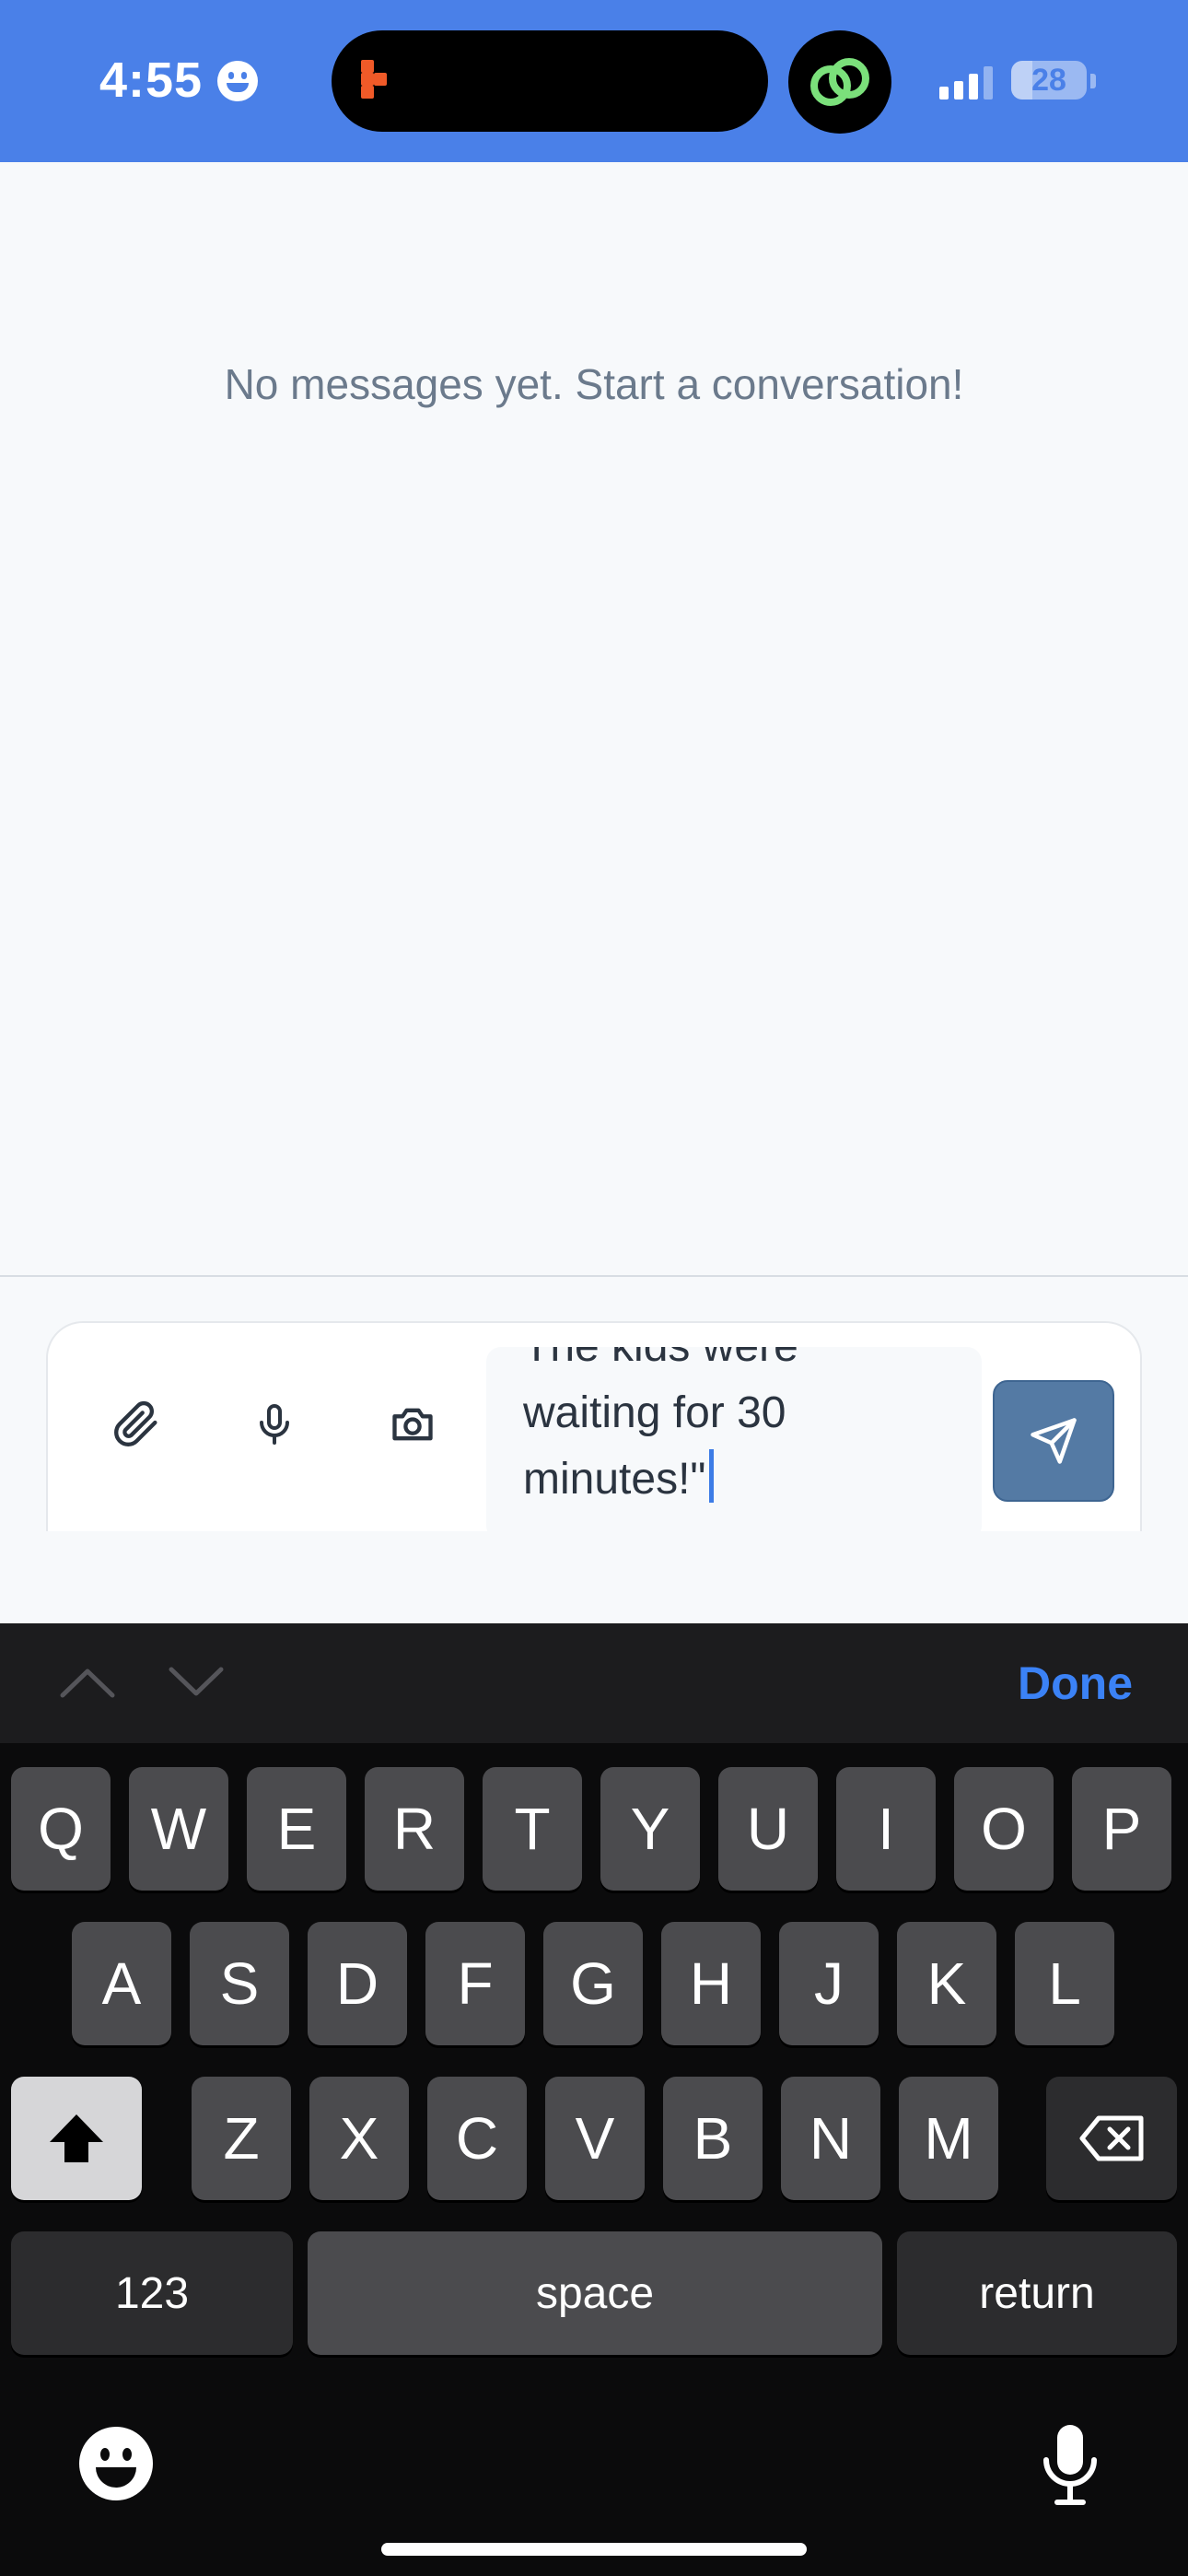  Describe the element at coordinates (595, 2293) in the screenshot. I see `space-key: space` at that location.